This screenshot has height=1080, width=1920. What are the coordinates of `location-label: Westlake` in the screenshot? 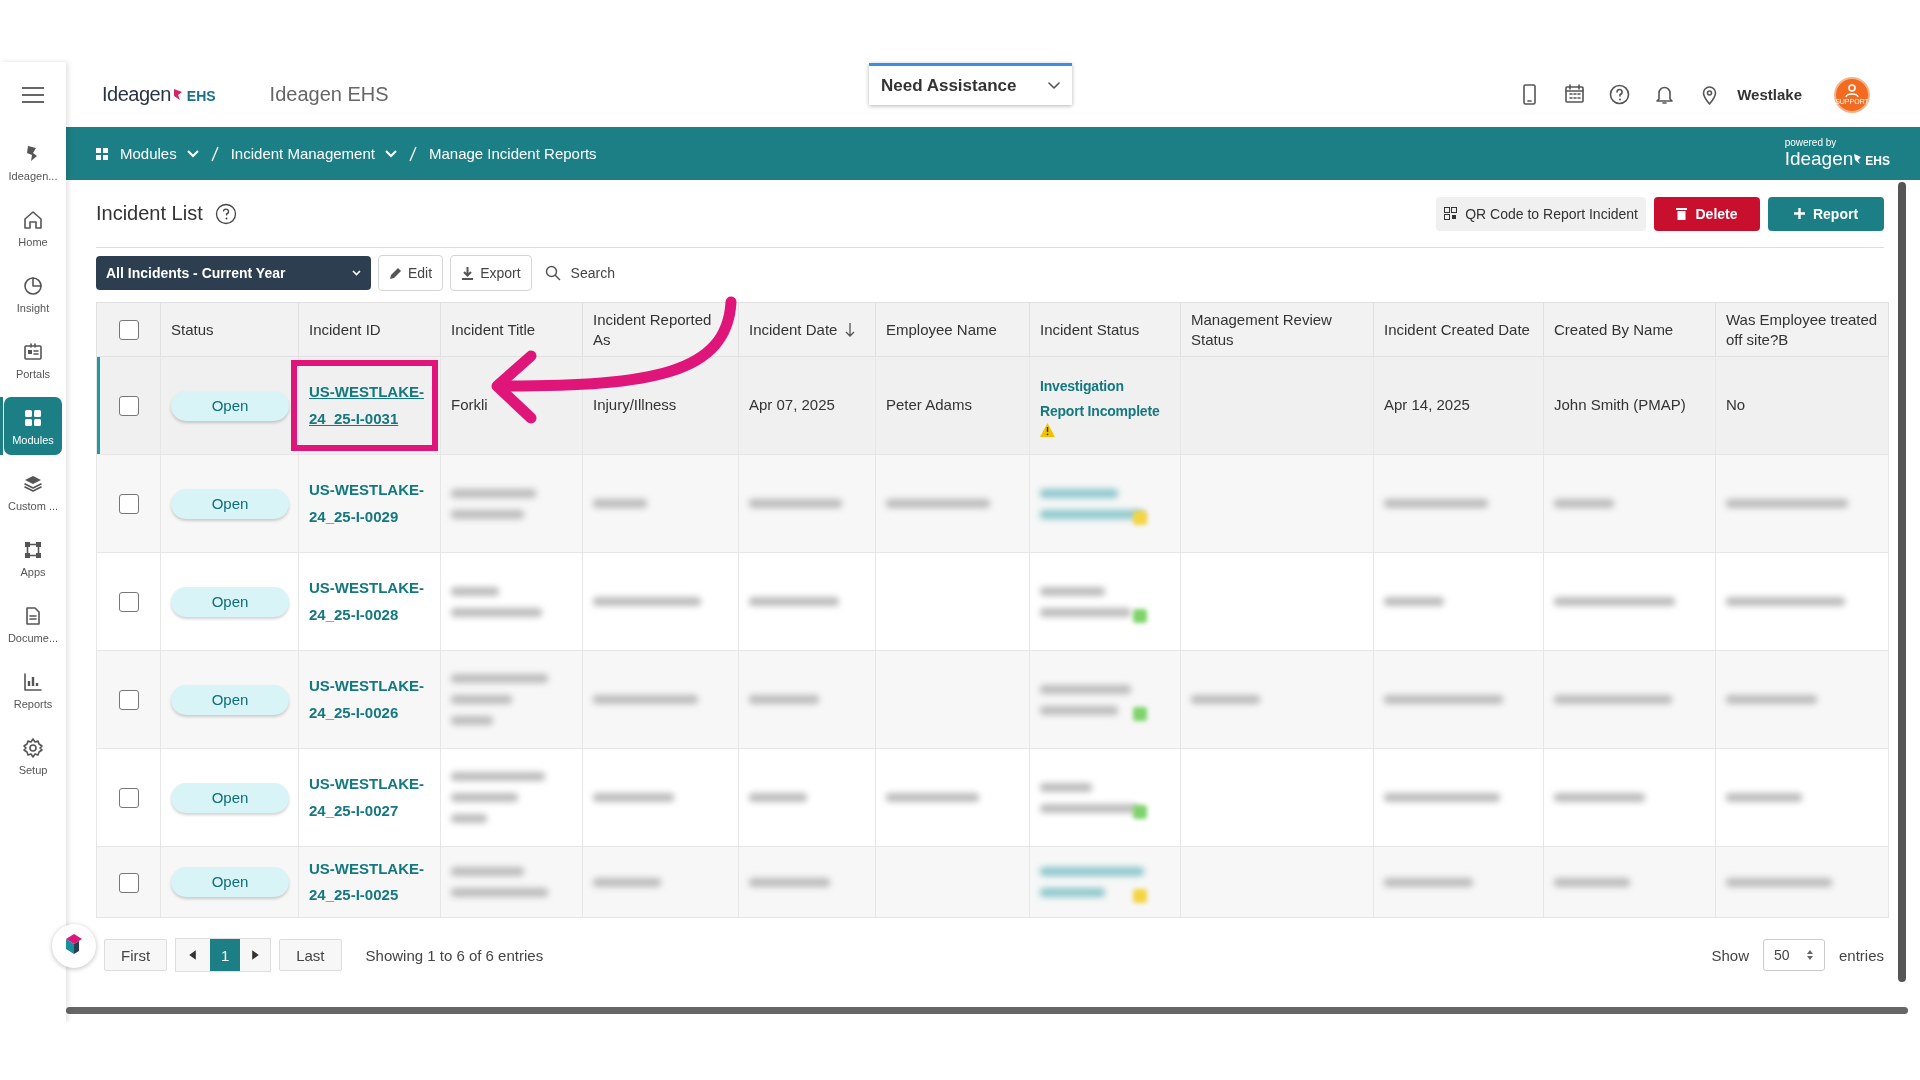 It's located at (1769, 94).